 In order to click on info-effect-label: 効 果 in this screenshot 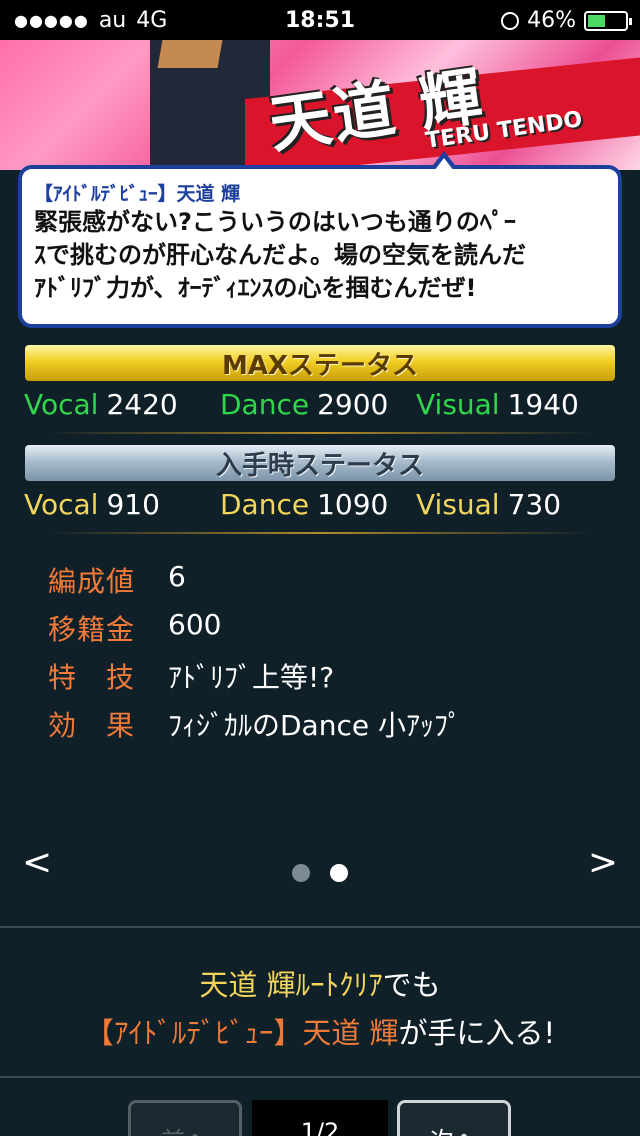, I will do `click(92, 725)`.